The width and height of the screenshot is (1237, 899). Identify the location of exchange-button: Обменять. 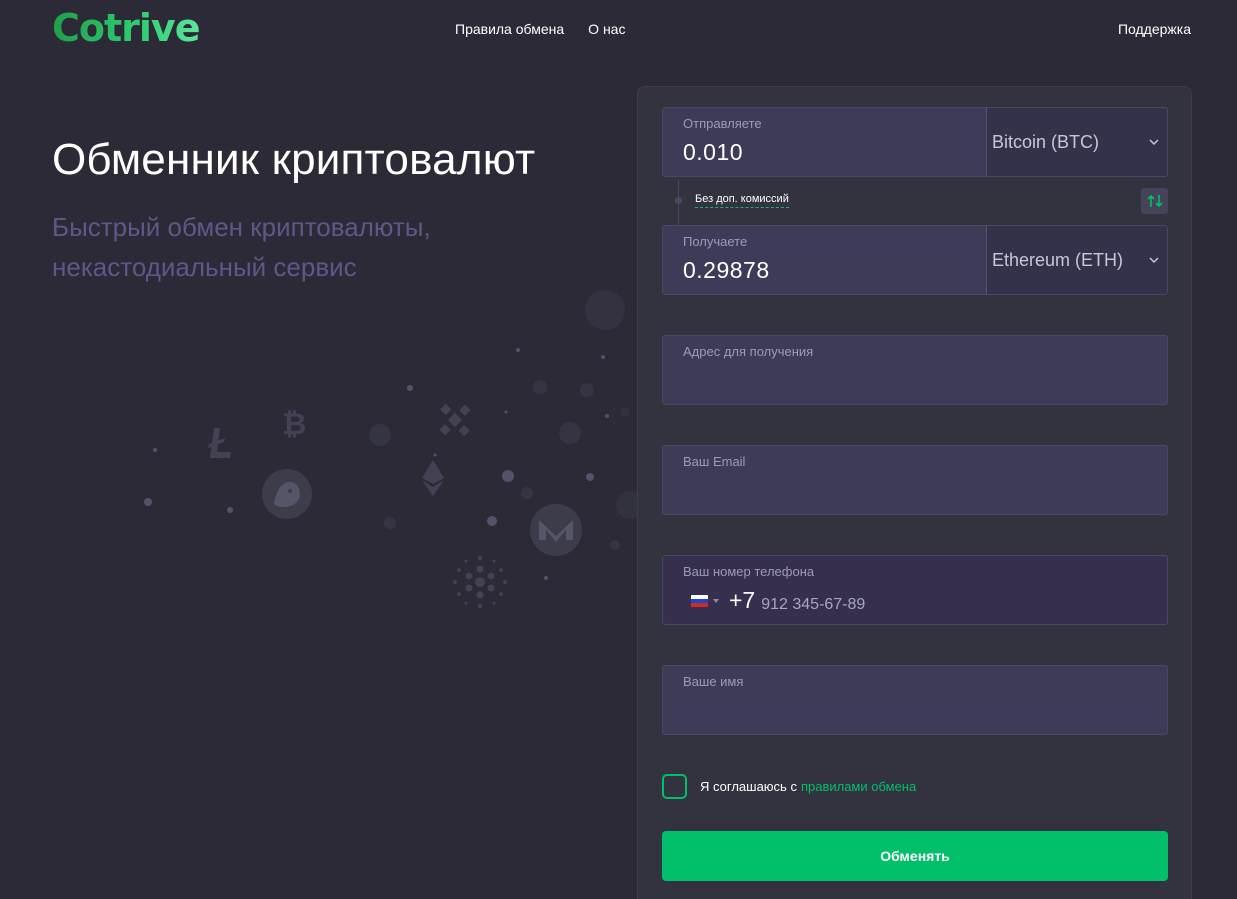
(915, 856).